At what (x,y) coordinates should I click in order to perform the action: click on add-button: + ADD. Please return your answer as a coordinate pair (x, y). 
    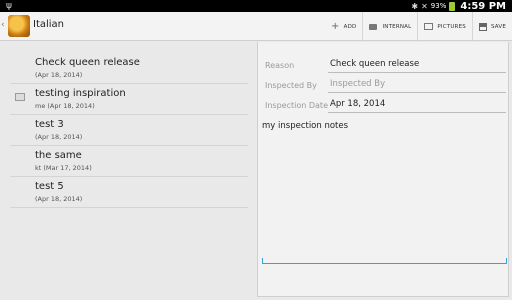
    Looking at the image, I should click on (343, 26).